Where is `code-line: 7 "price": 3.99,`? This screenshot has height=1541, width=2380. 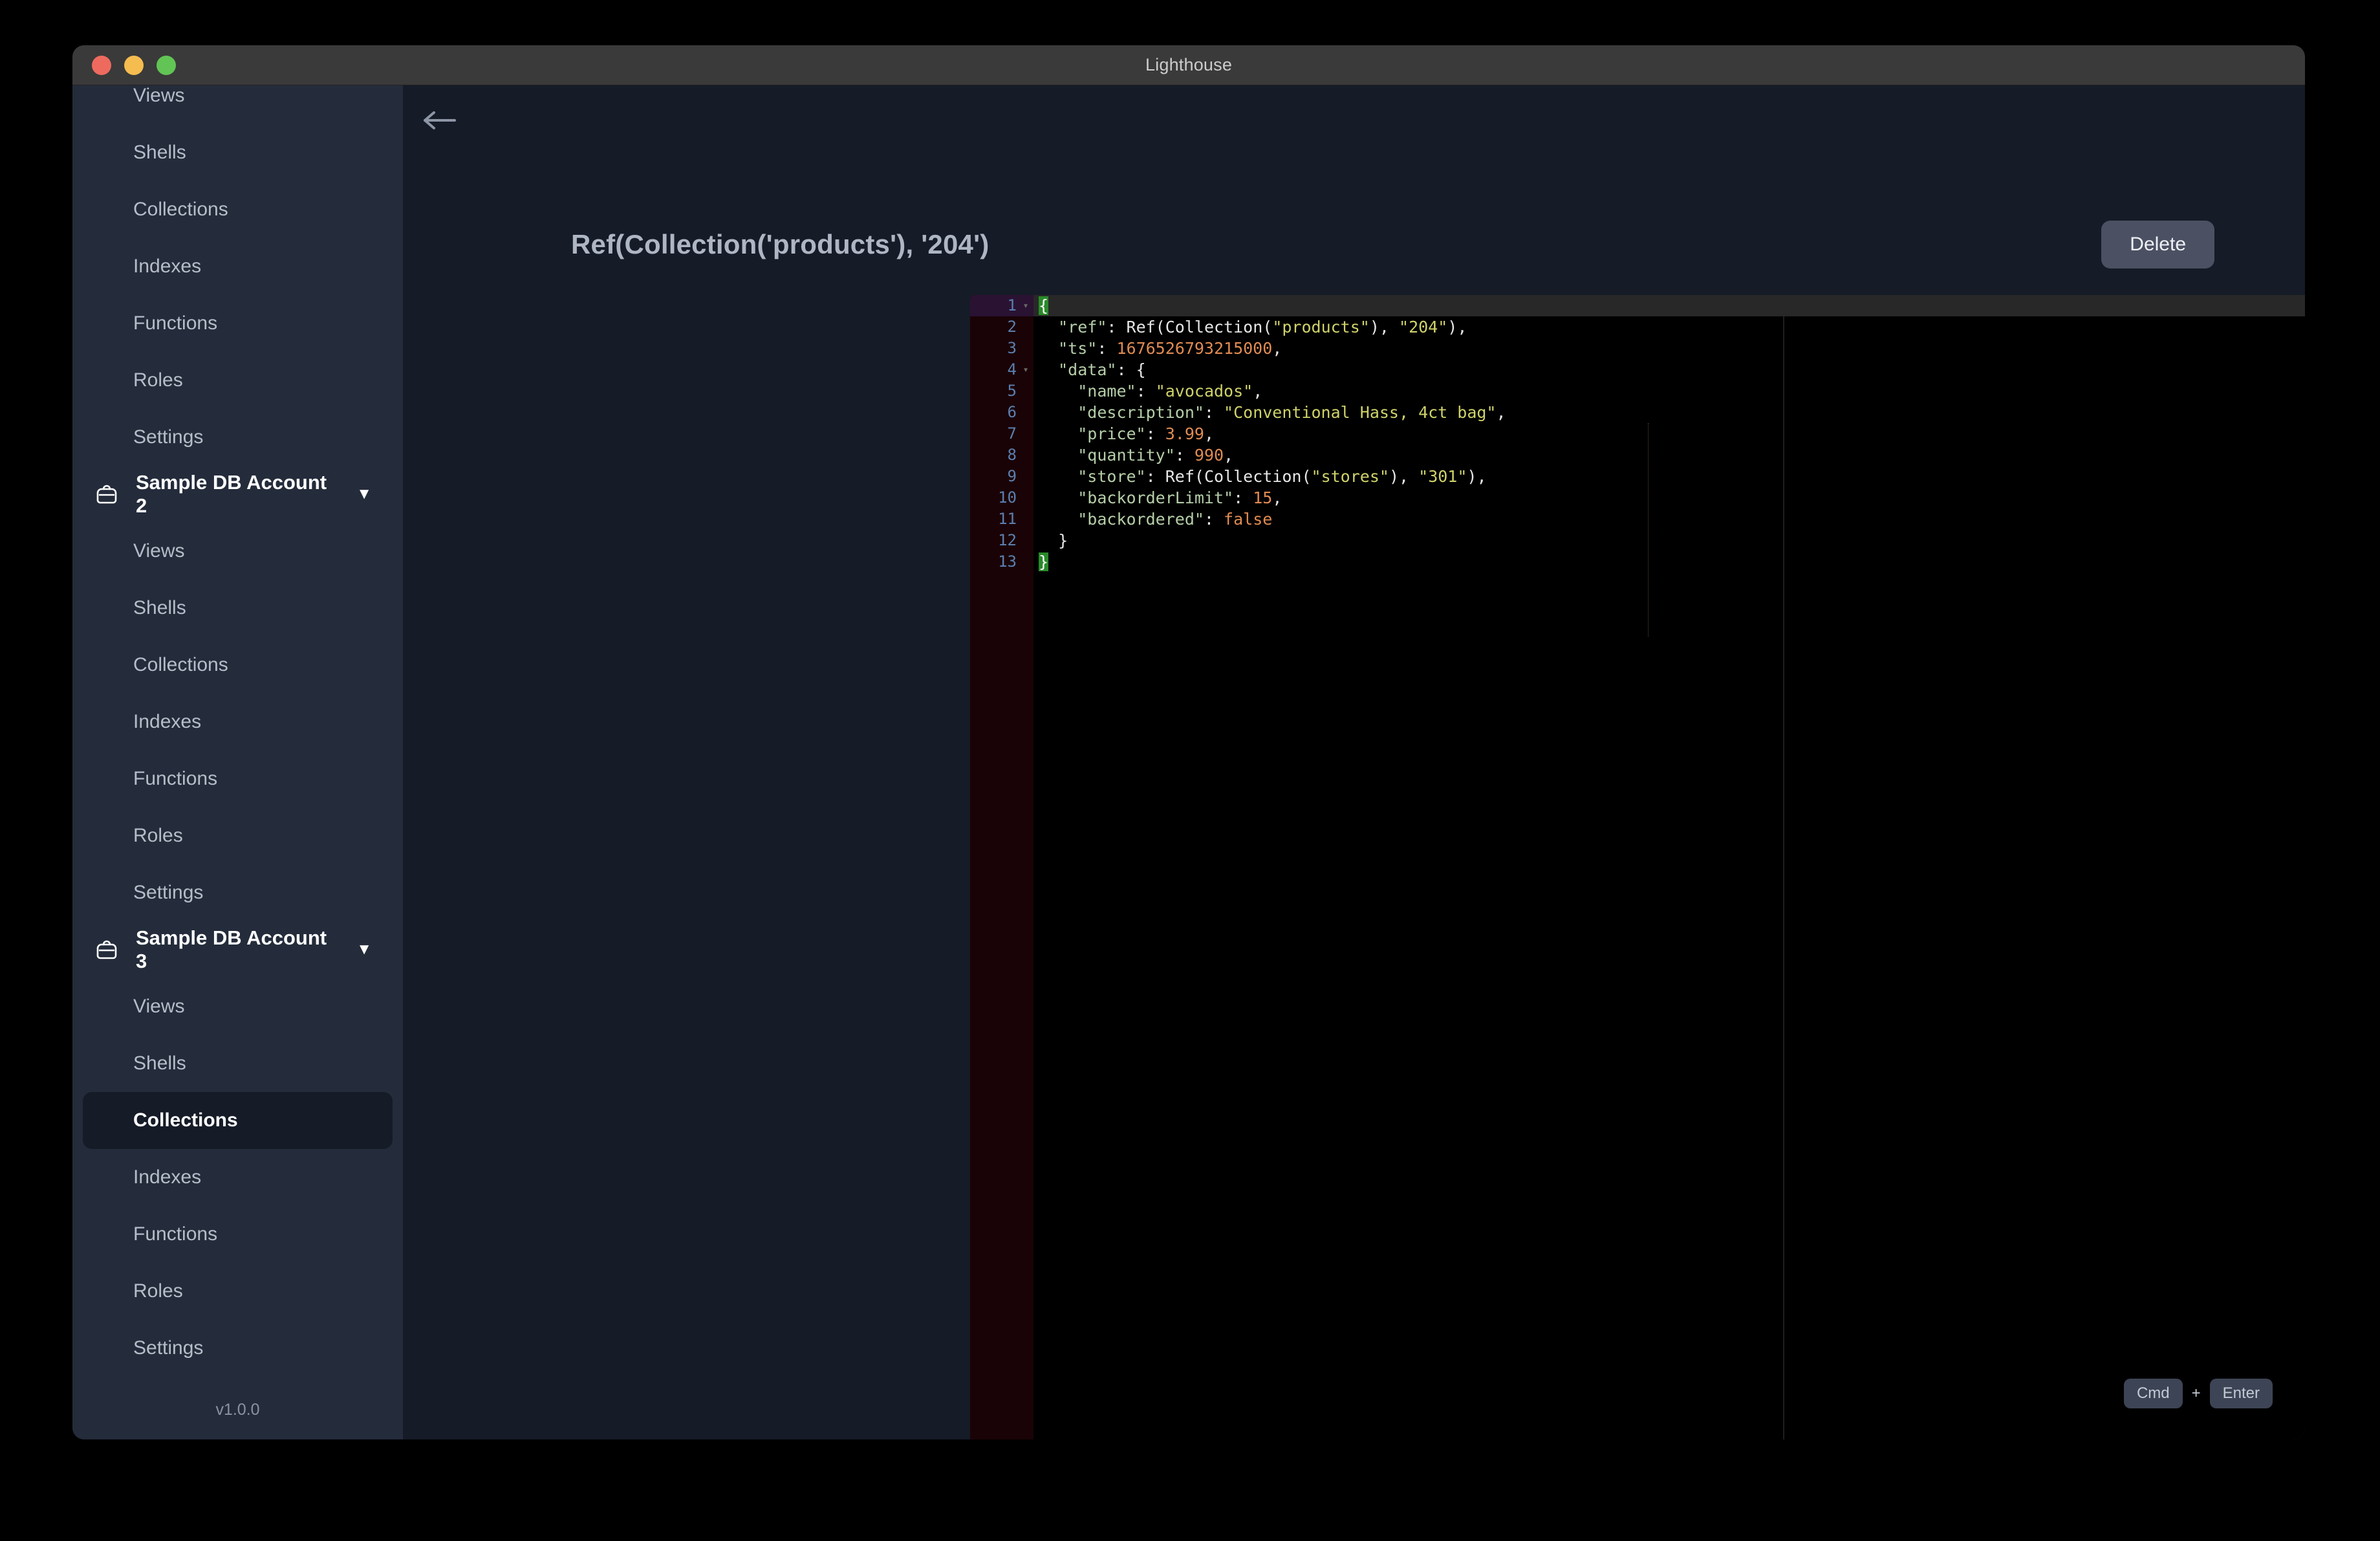
code-line: 7 "price": 3.99, is located at coordinates (1638, 433).